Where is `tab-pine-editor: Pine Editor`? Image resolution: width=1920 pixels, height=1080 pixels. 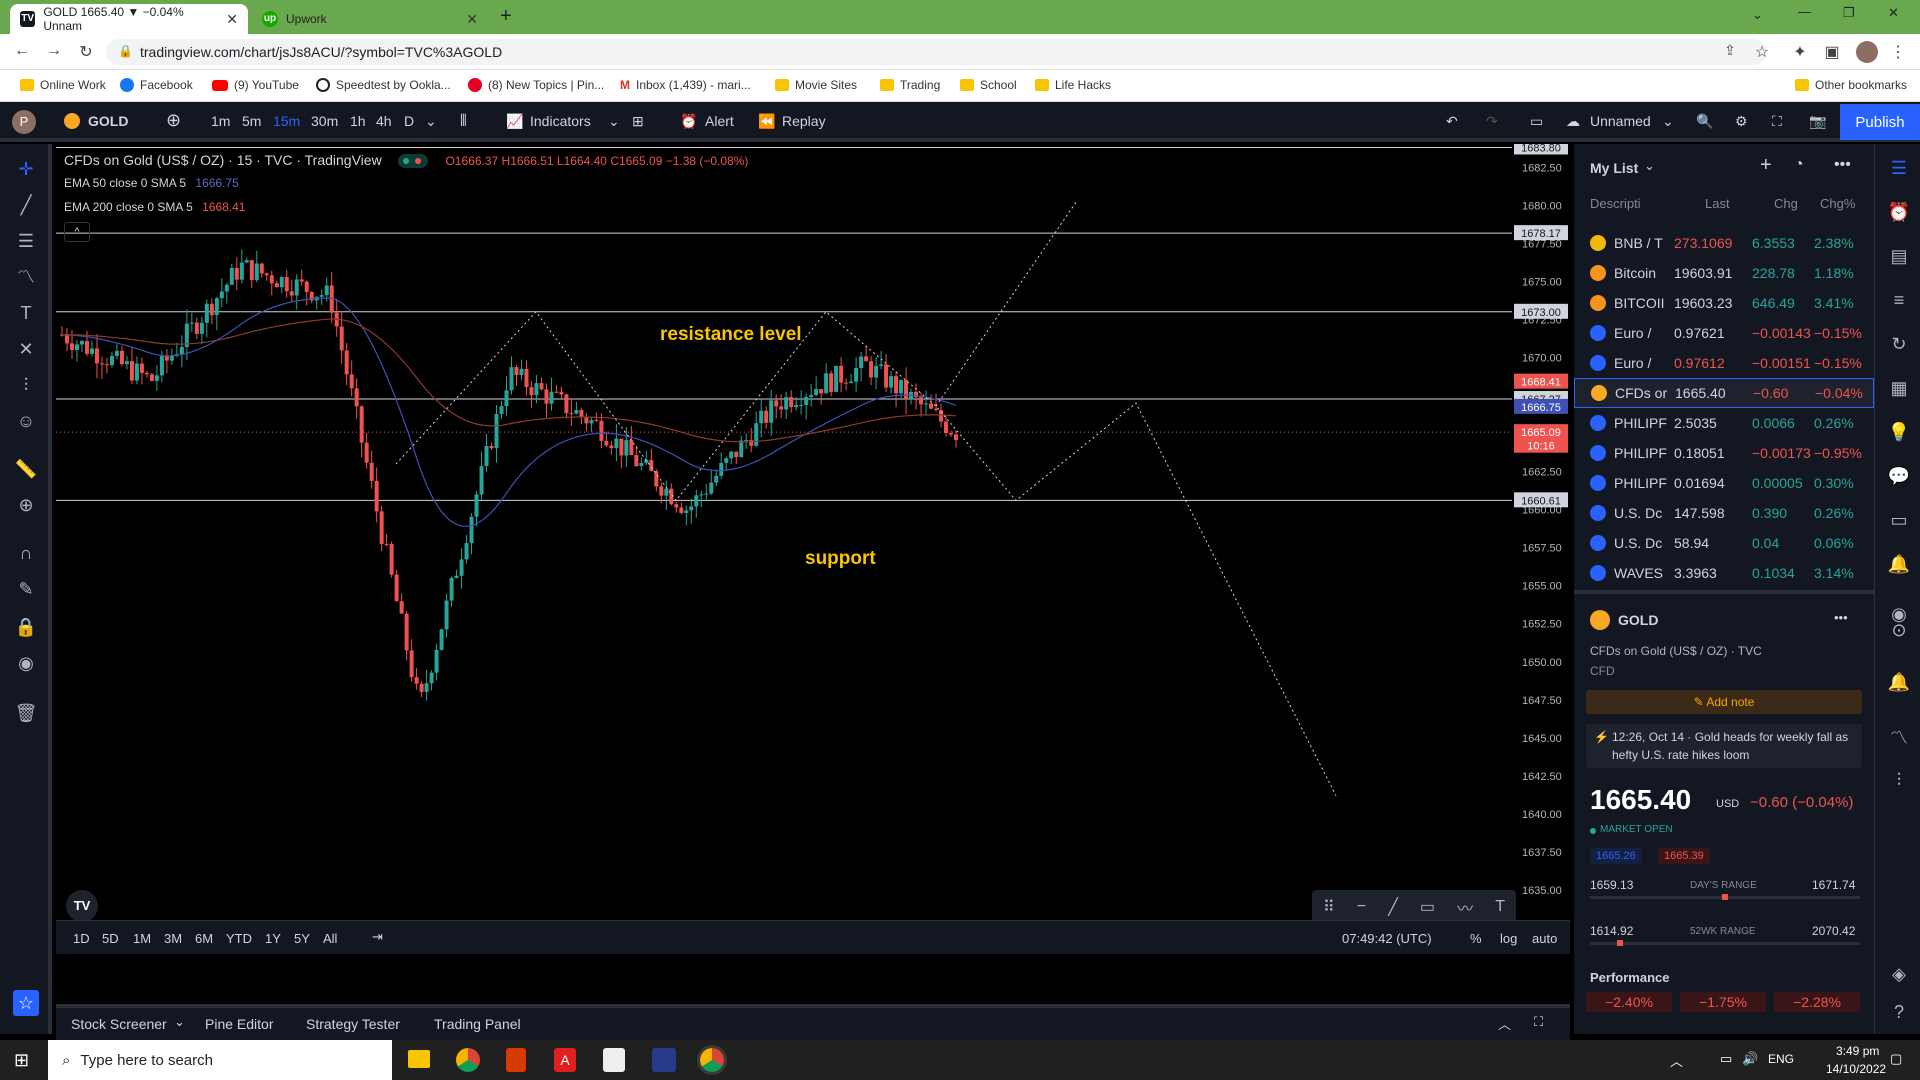
tab-pine-editor: Pine Editor is located at coordinates (239, 1024).